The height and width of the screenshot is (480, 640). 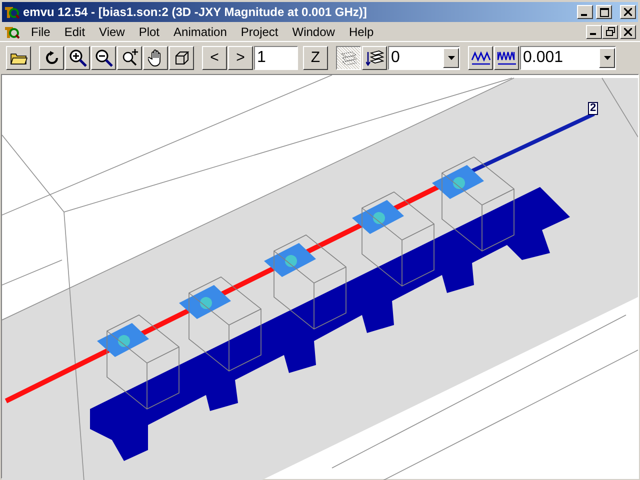 What do you see at coordinates (41, 31) in the screenshot?
I see `menu-item: File` at bounding box center [41, 31].